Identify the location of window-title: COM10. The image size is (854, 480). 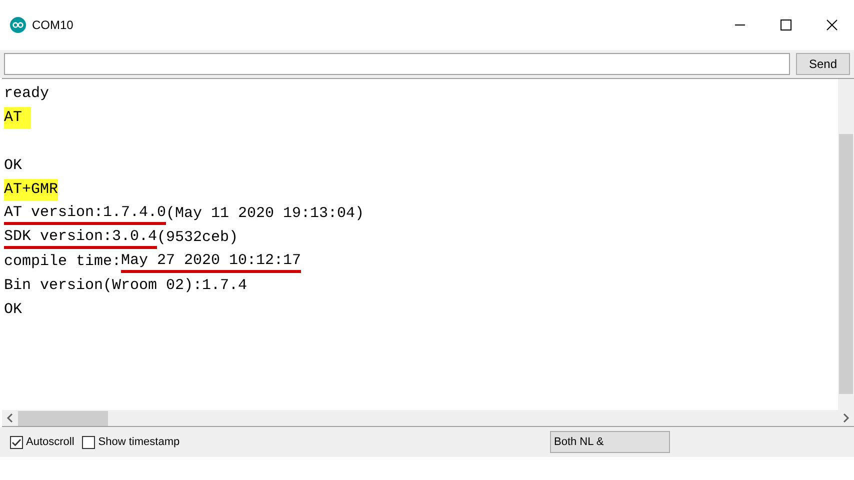
(53, 25).